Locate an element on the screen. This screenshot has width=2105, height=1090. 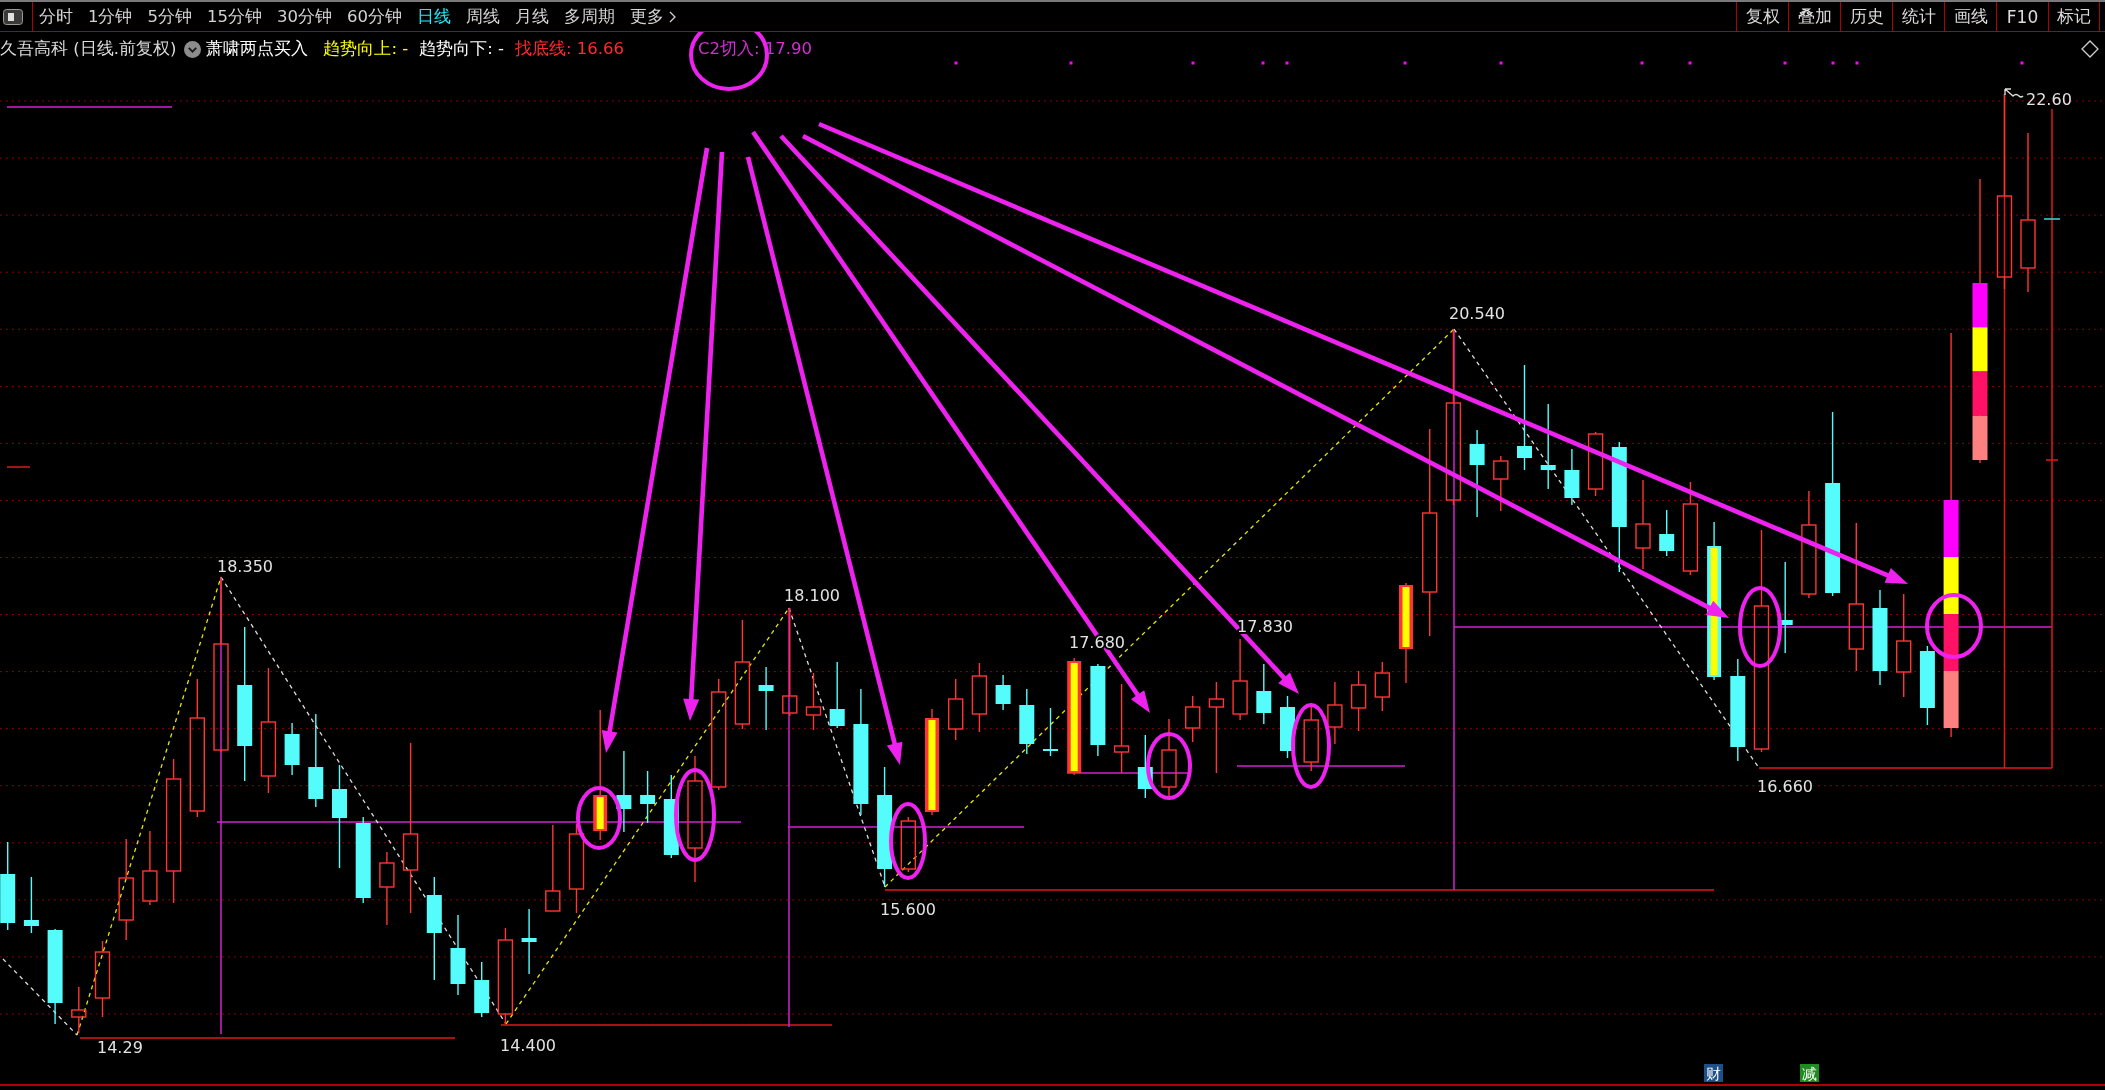
price-label: 15.600 is located at coordinates (908, 909).